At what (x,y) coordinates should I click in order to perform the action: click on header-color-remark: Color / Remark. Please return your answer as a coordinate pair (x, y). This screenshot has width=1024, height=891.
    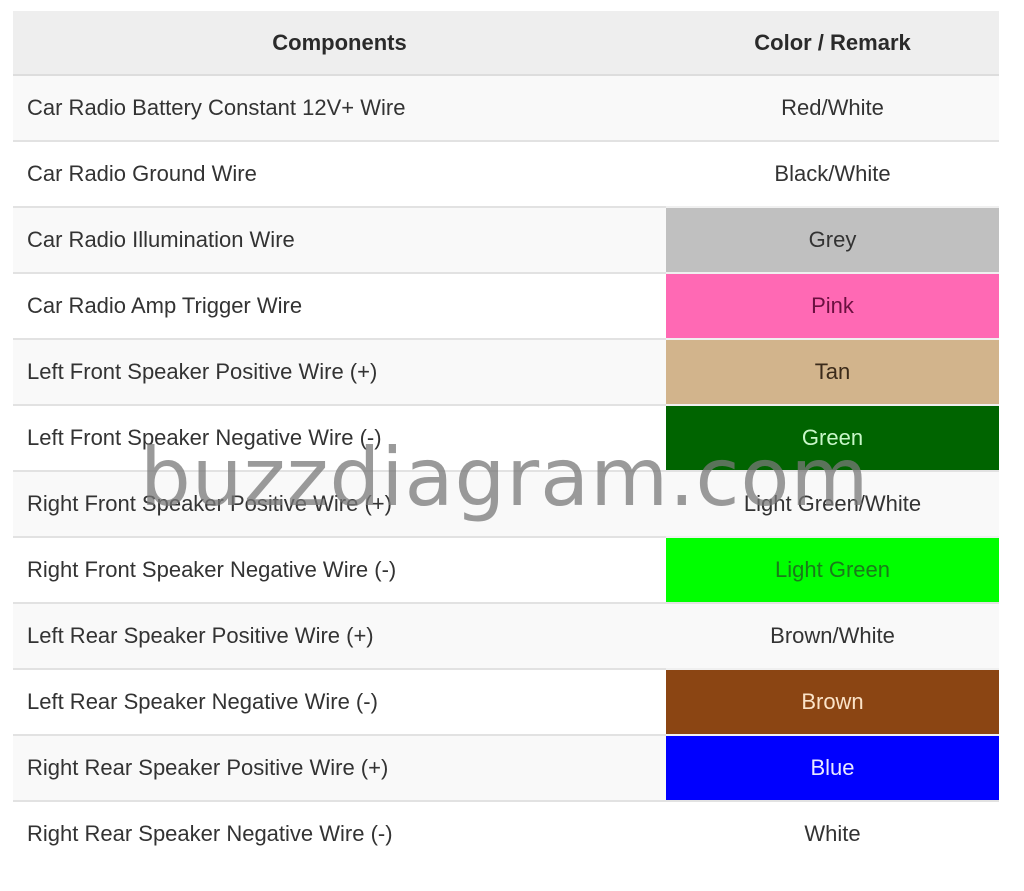
    Looking at the image, I should click on (832, 43).